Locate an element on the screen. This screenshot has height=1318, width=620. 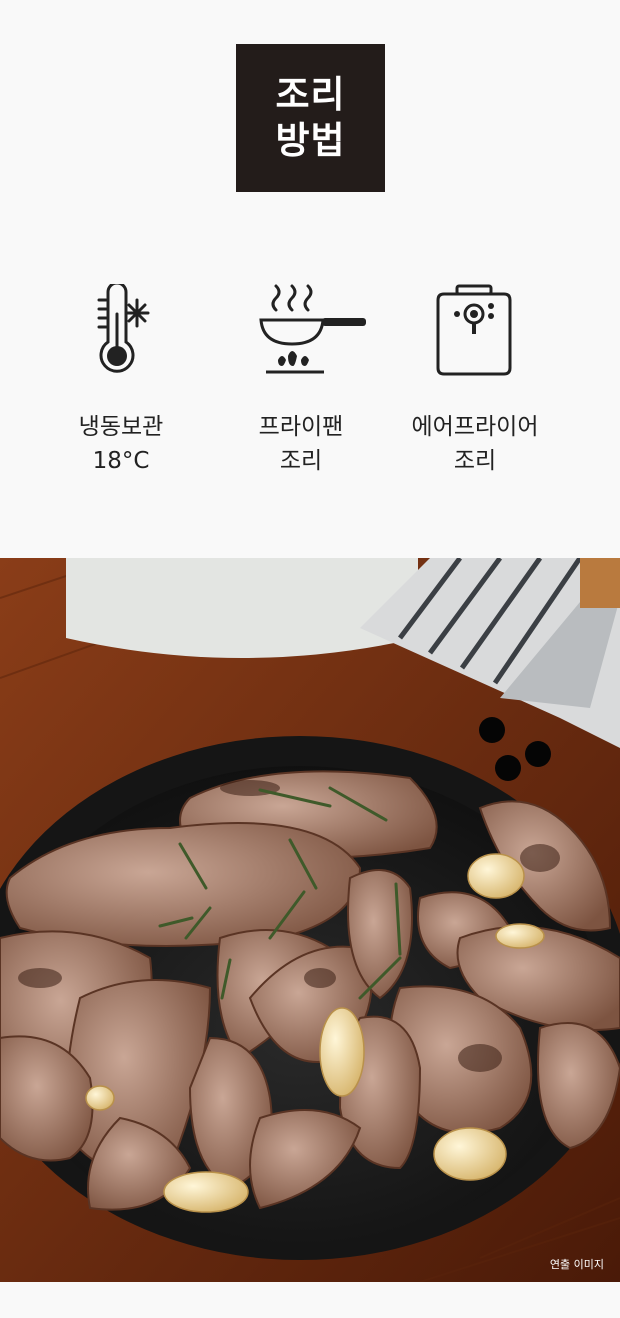
method-airfryer-line1: 에어프라이어 is located at coordinates (475, 427).